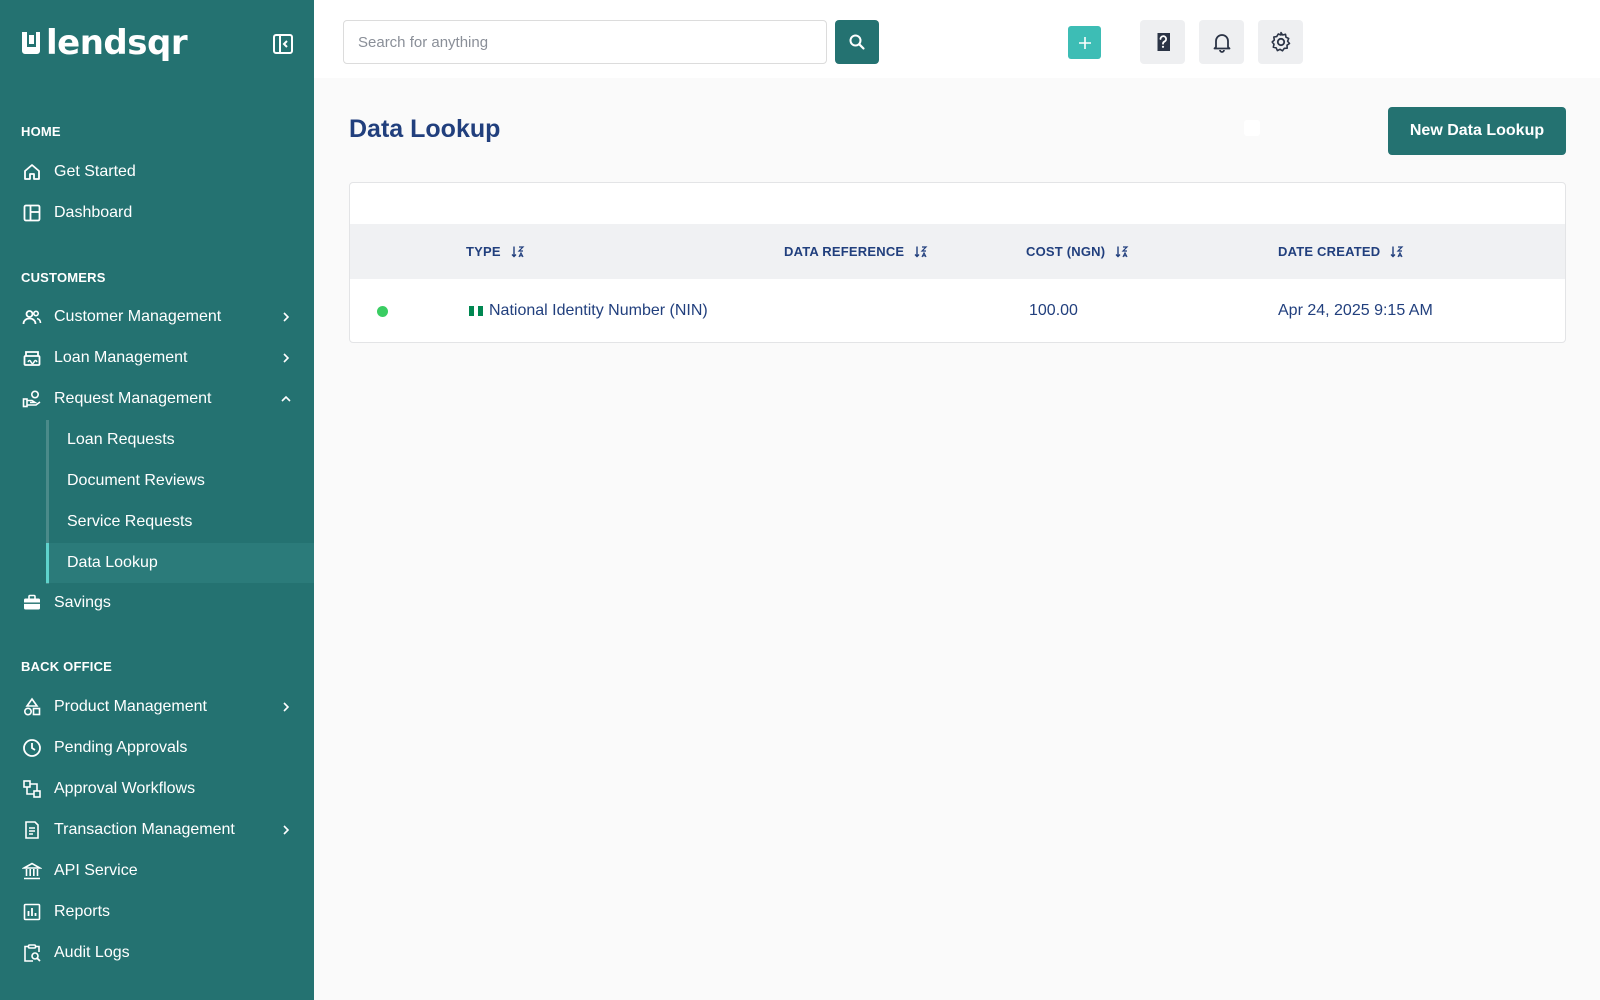 This screenshot has height=1000, width=1600. What do you see at coordinates (1053, 310) in the screenshot?
I see `cell-cost: 100.00` at bounding box center [1053, 310].